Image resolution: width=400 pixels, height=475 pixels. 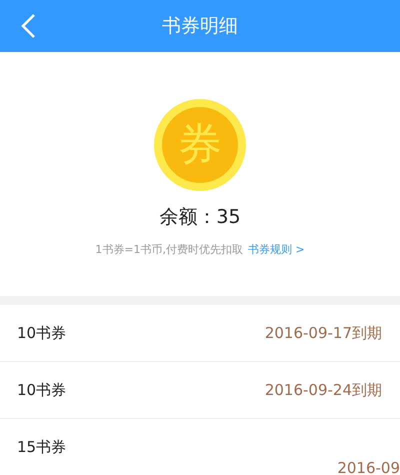 What do you see at coordinates (200, 145) in the screenshot?
I see `coin-icon: 券` at bounding box center [200, 145].